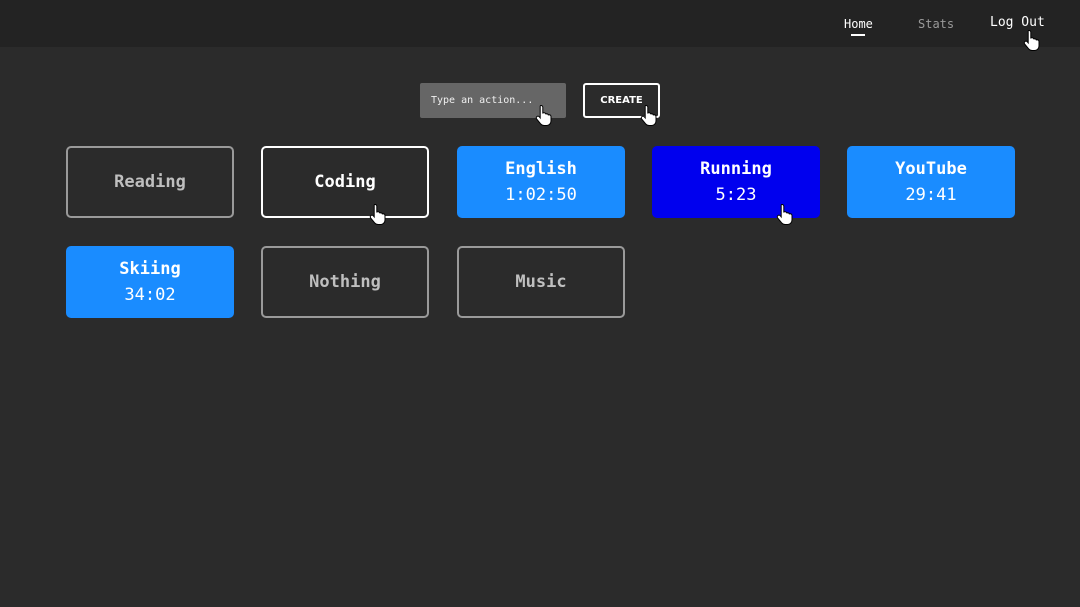  Describe the element at coordinates (150, 269) in the screenshot. I see `activity-name: Skiing` at that location.